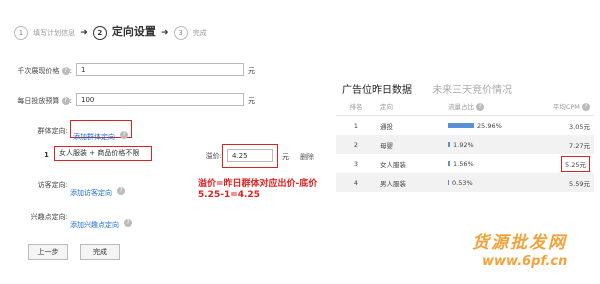  What do you see at coordinates (488, 126) in the screenshot?
I see `share-cell: 25.96%` at bounding box center [488, 126].